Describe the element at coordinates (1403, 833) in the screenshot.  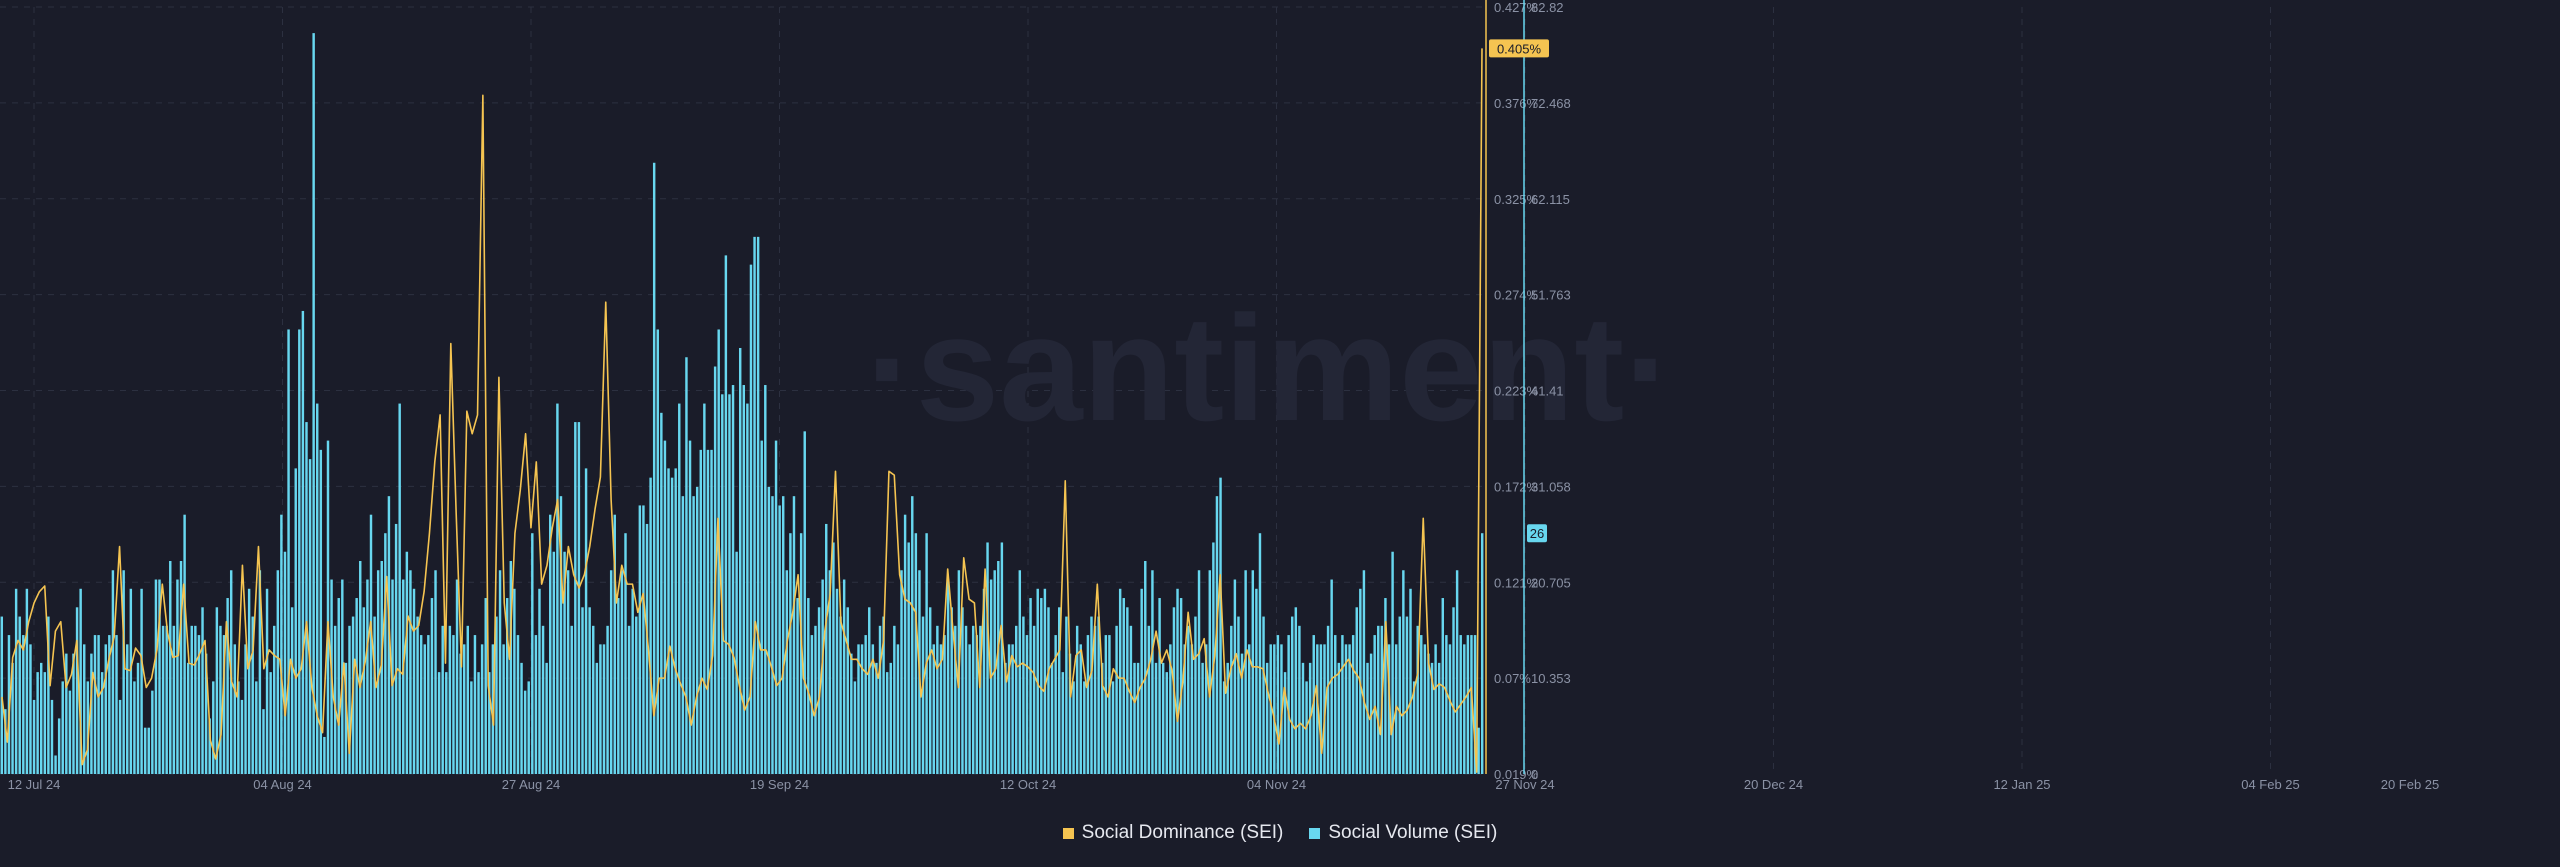
I see `legend-item-social-volume: Social Volume (SEI)` at that location.